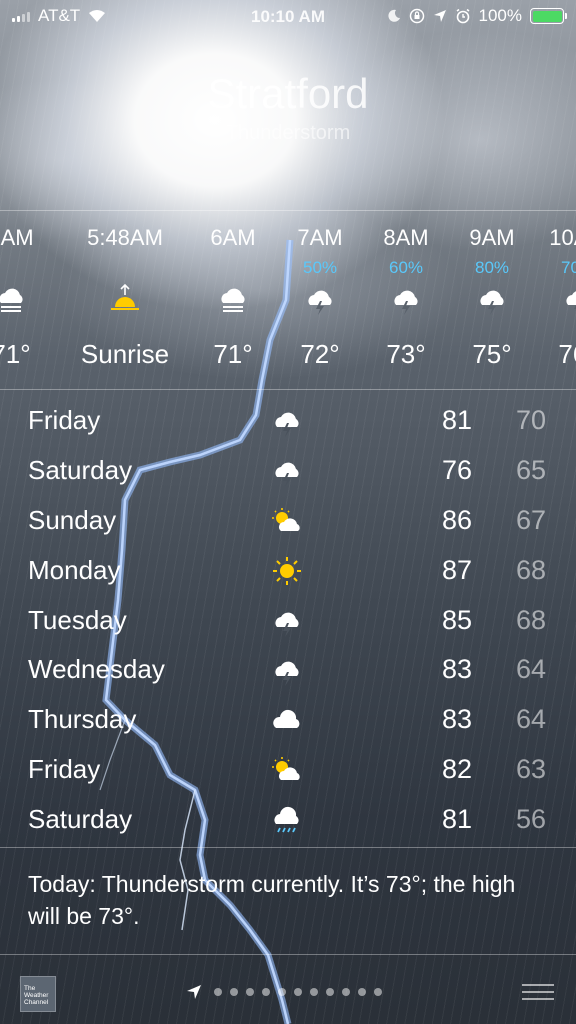 The height and width of the screenshot is (1024, 576). I want to click on current-location-icon, so click(194, 992).